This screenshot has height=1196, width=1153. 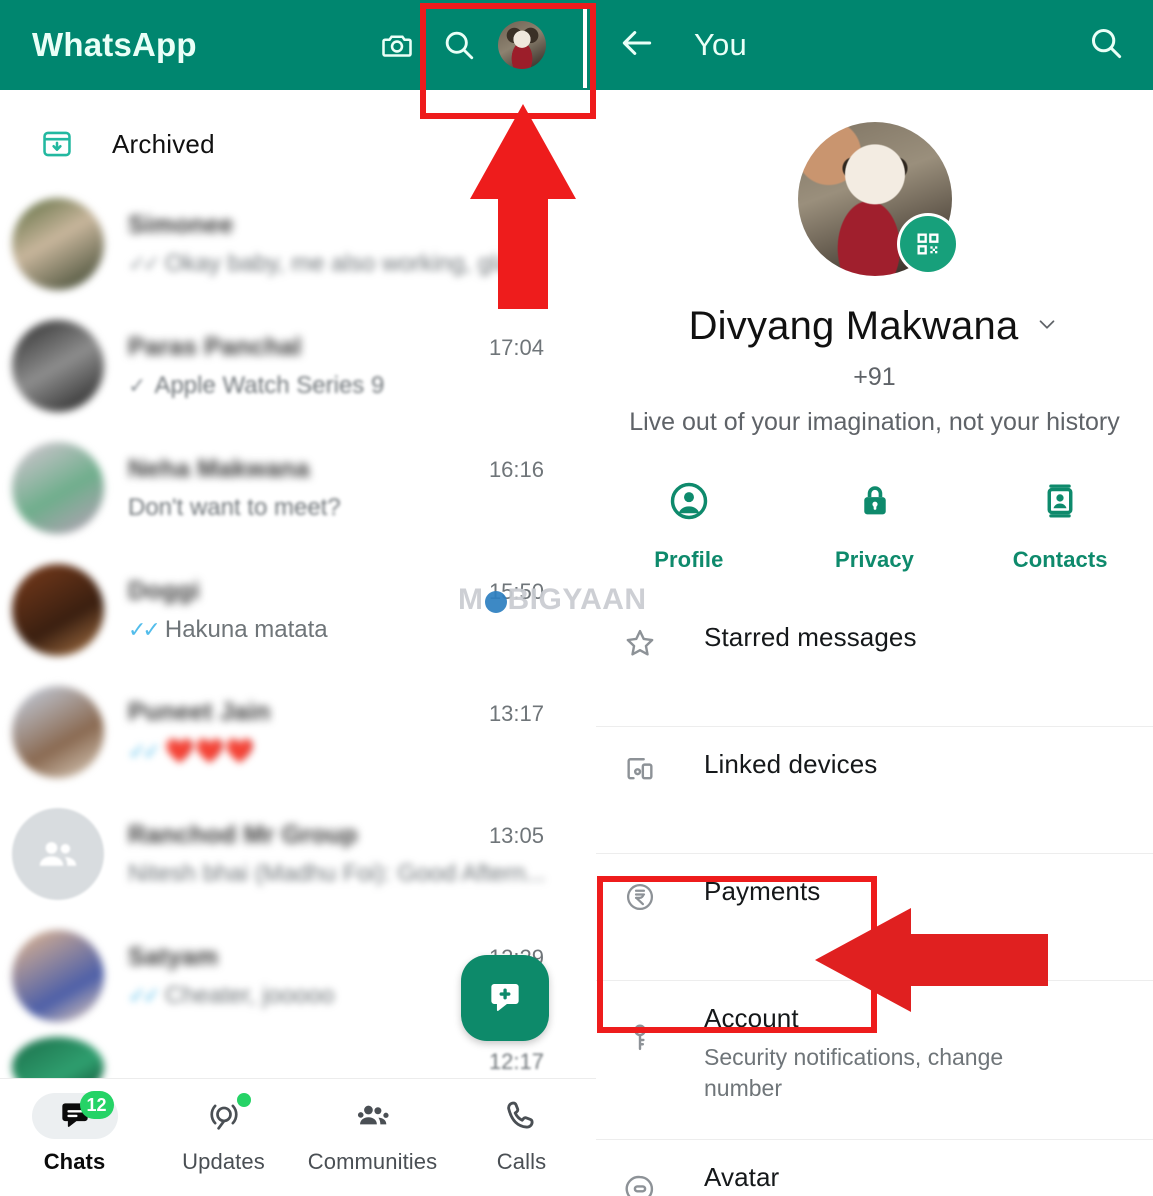 What do you see at coordinates (637, 45) in the screenshot?
I see `back-arrow-icon` at bounding box center [637, 45].